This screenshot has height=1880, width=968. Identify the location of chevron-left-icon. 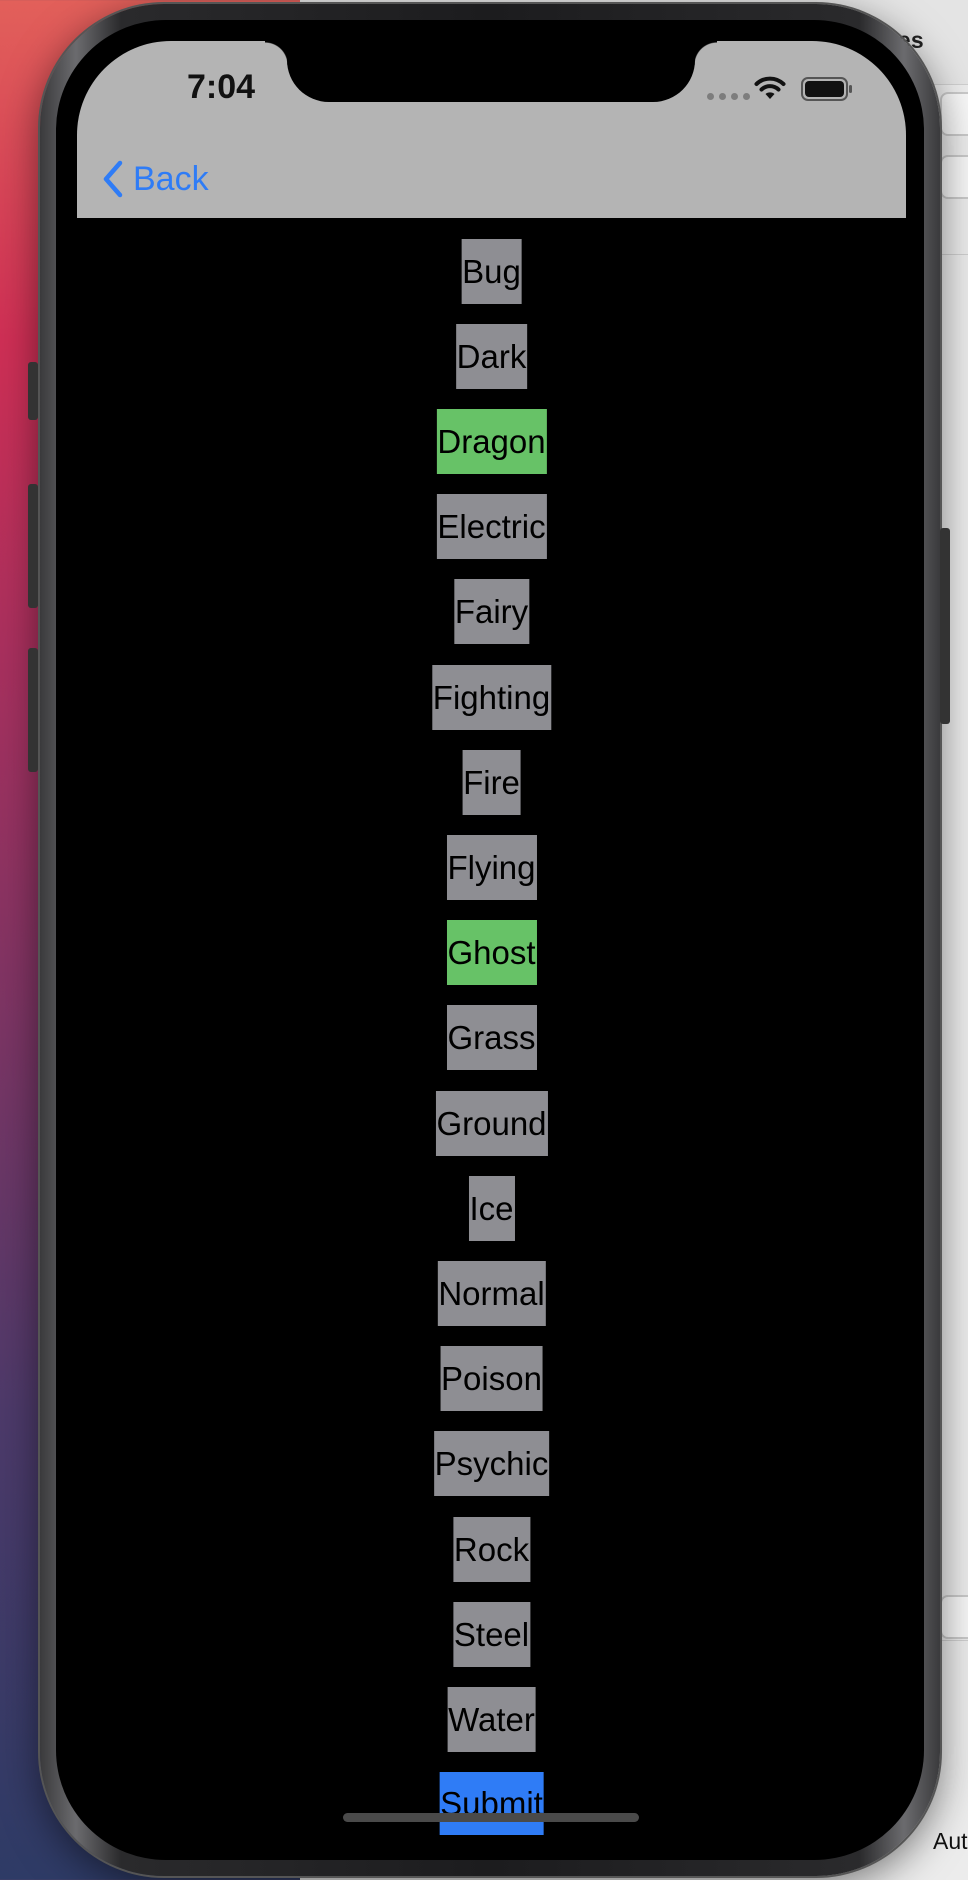
(113, 179).